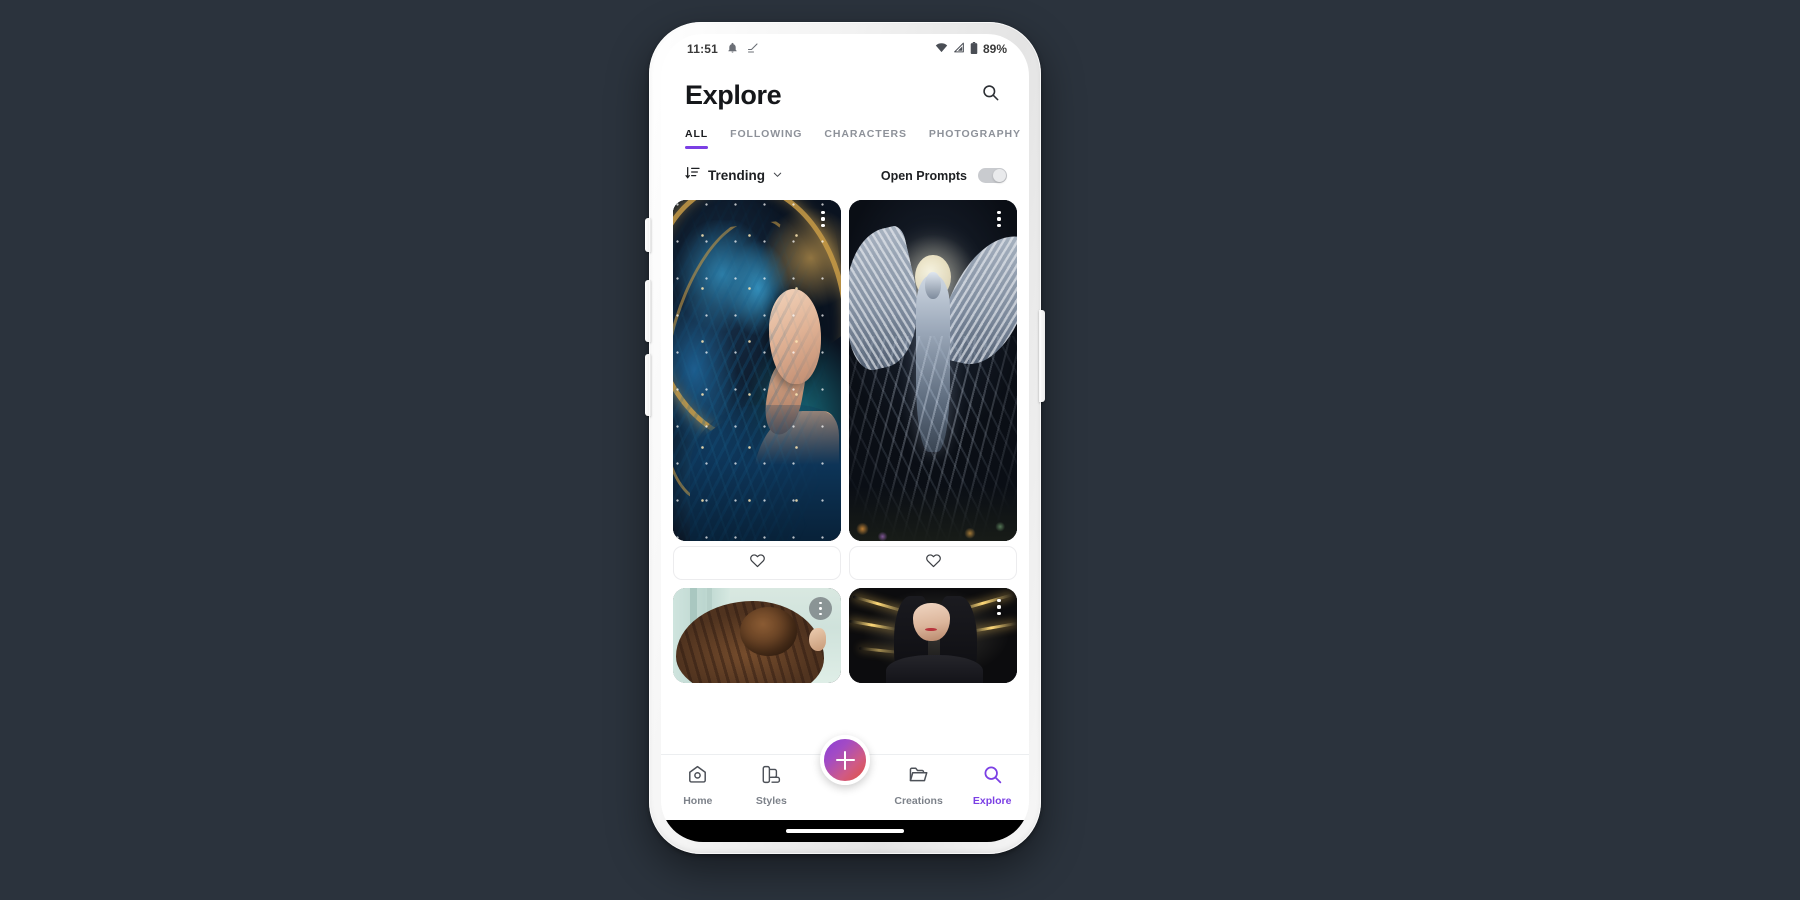 This screenshot has height=900, width=1800. I want to click on sort-dropdown: Trending, so click(734, 175).